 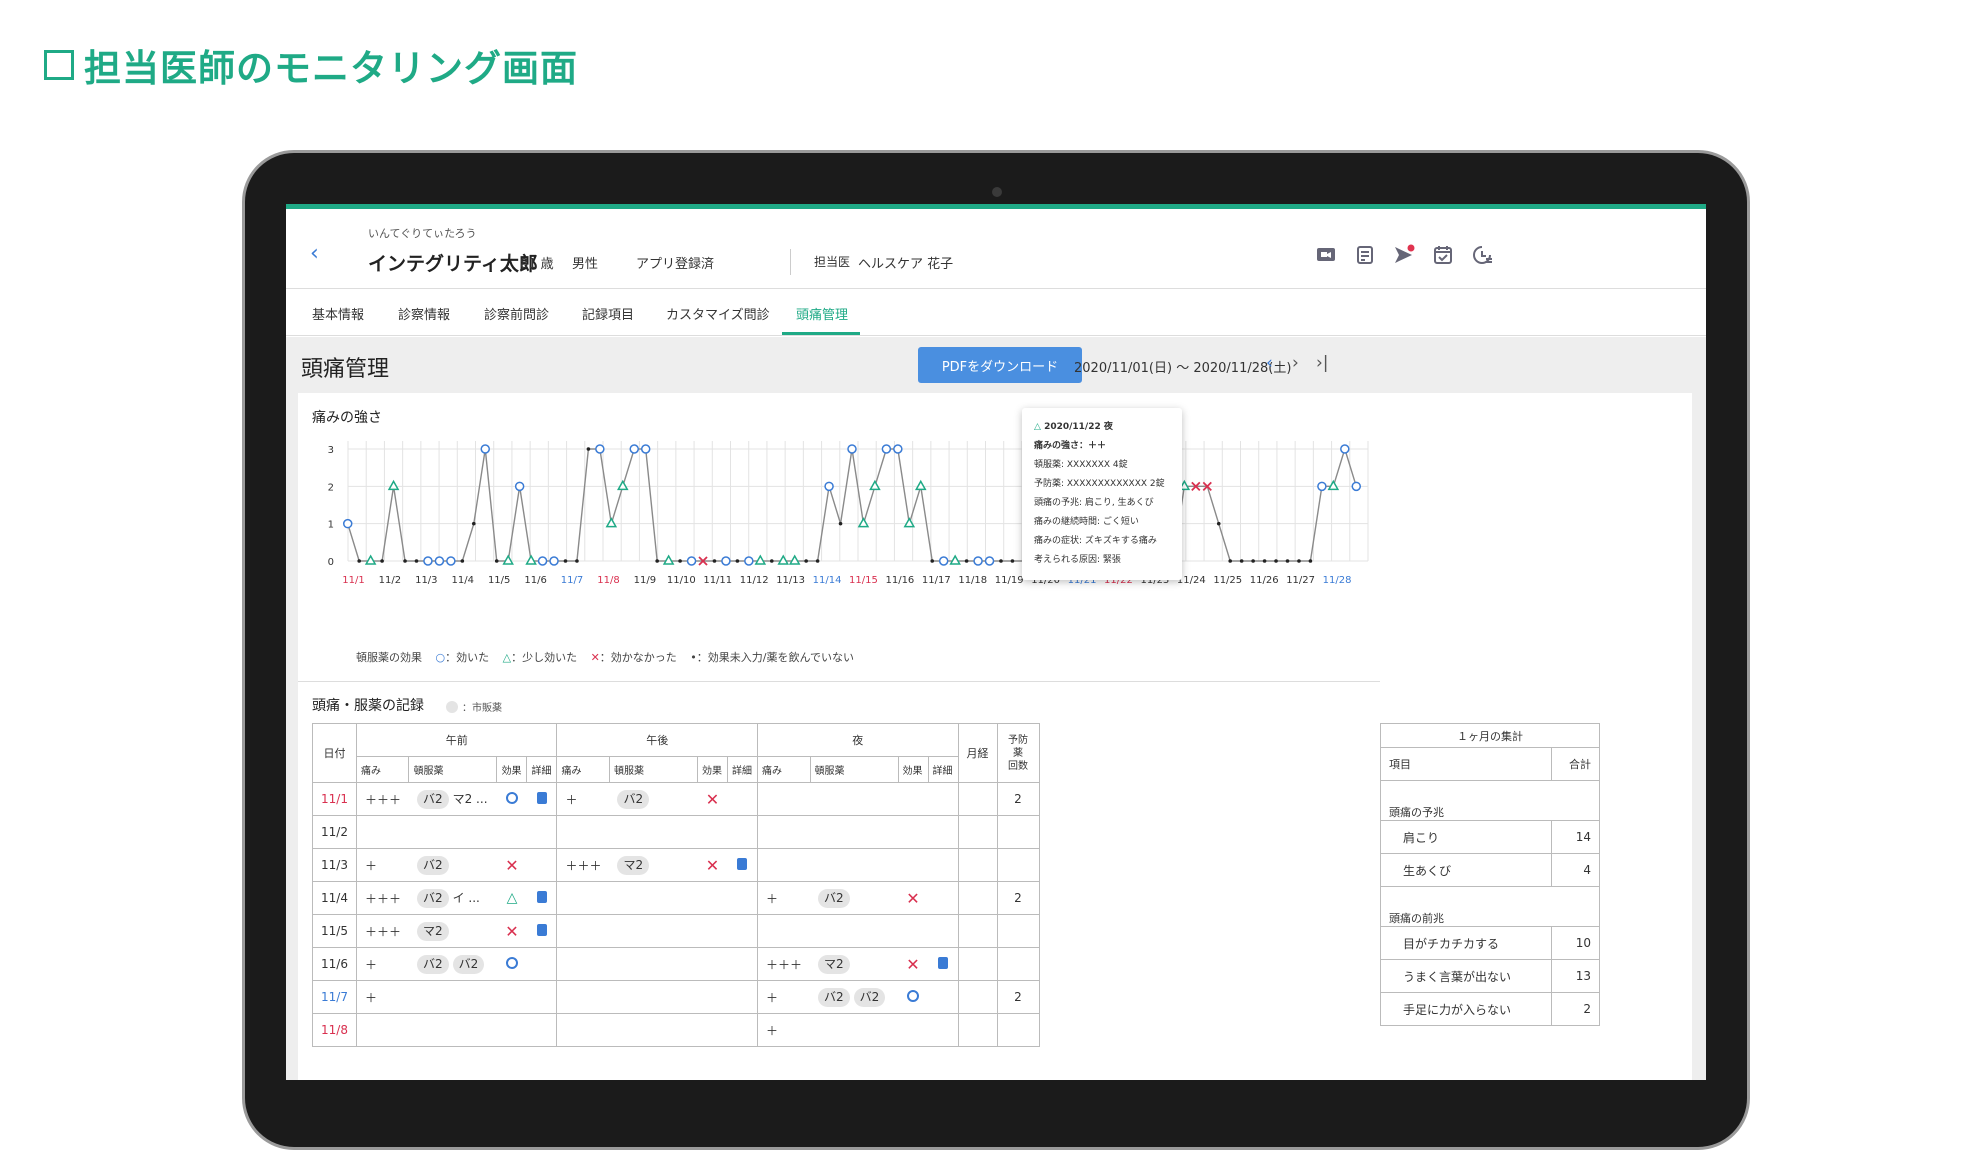 I want to click on summary-total: 4, so click(x=1575, y=870).